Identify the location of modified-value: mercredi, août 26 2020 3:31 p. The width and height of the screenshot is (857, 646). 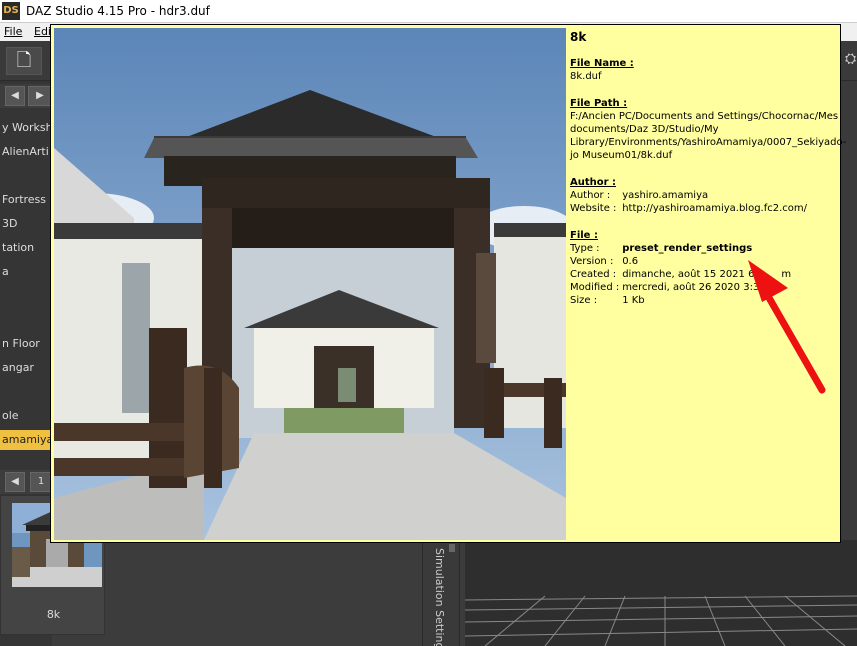
(699, 287).